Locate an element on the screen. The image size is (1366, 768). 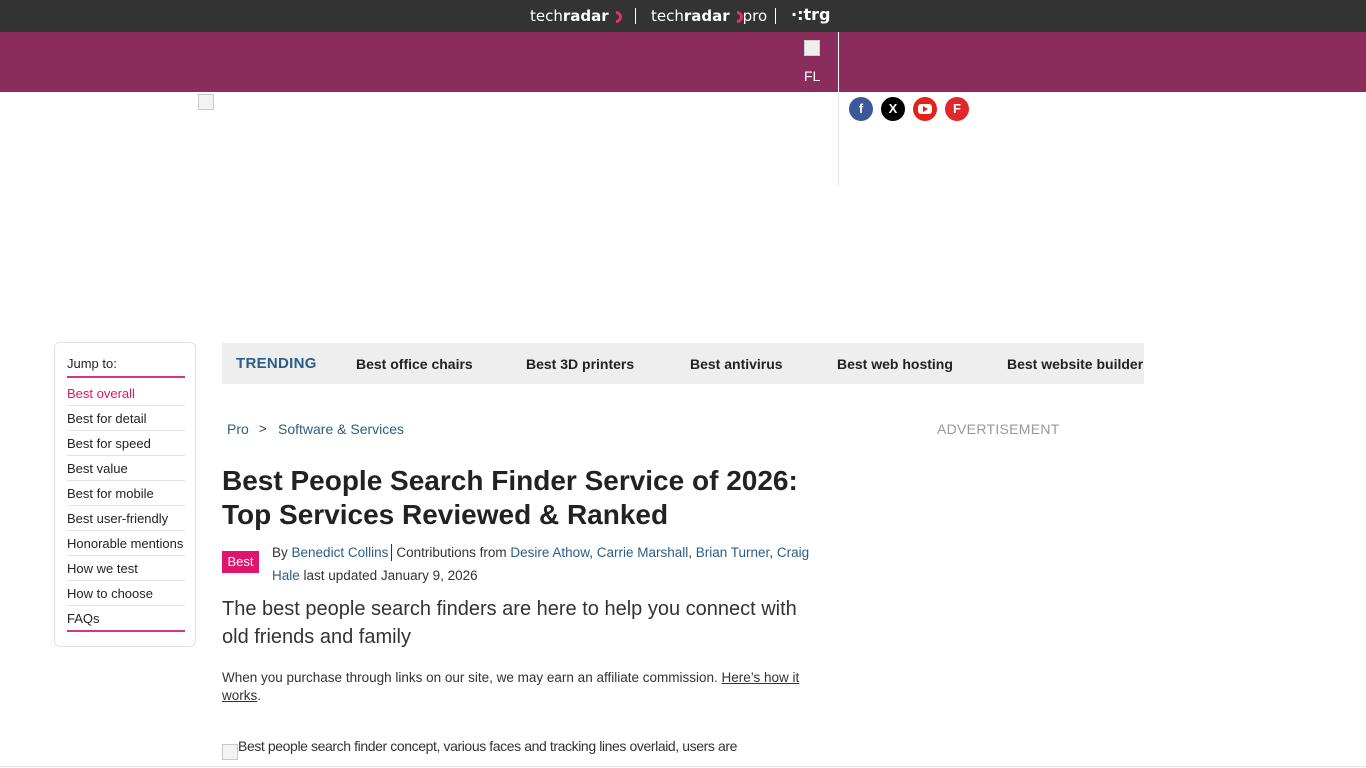
x-glyph: X is located at coordinates (893, 108).